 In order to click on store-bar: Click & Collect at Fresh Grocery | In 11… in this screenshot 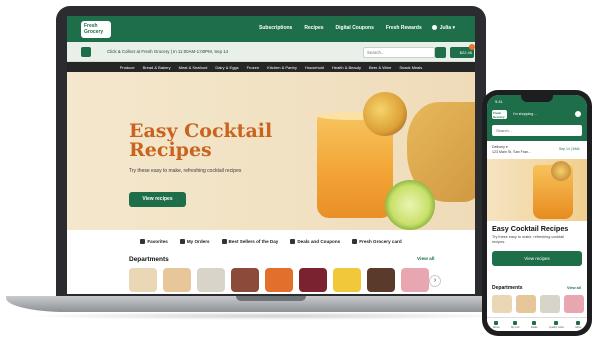, I will do `click(271, 52)`.